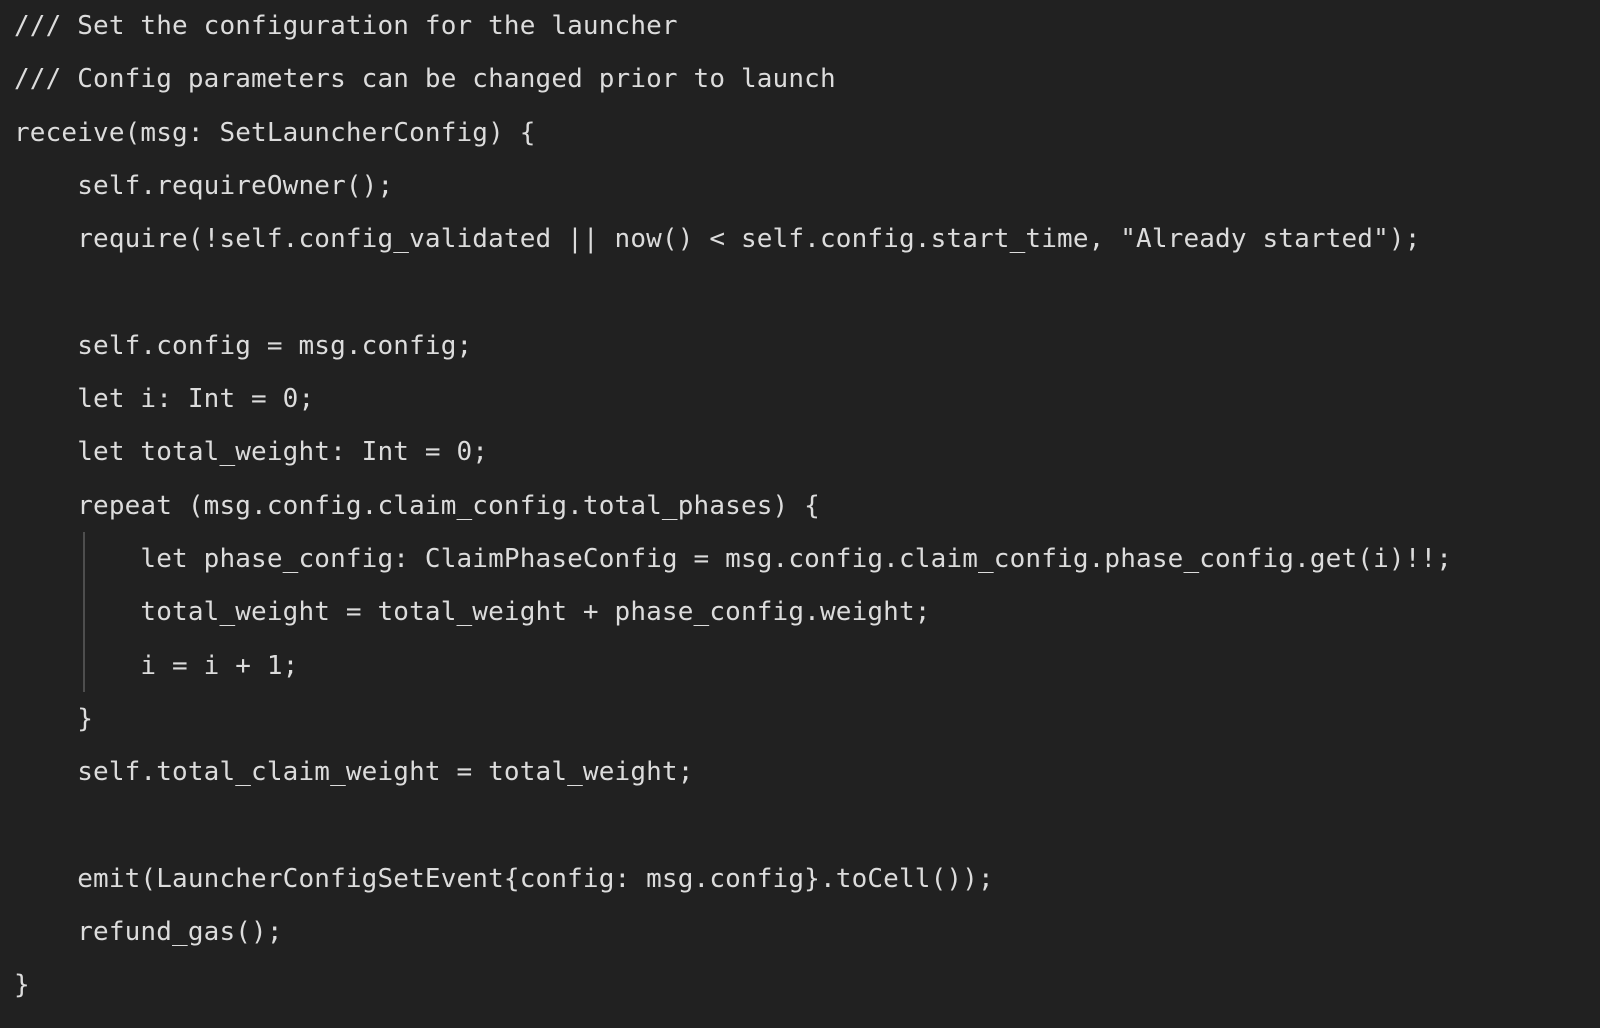 The width and height of the screenshot is (1600, 1028). What do you see at coordinates (807, 666) in the screenshot?
I see `code-line: i = i + 1;` at bounding box center [807, 666].